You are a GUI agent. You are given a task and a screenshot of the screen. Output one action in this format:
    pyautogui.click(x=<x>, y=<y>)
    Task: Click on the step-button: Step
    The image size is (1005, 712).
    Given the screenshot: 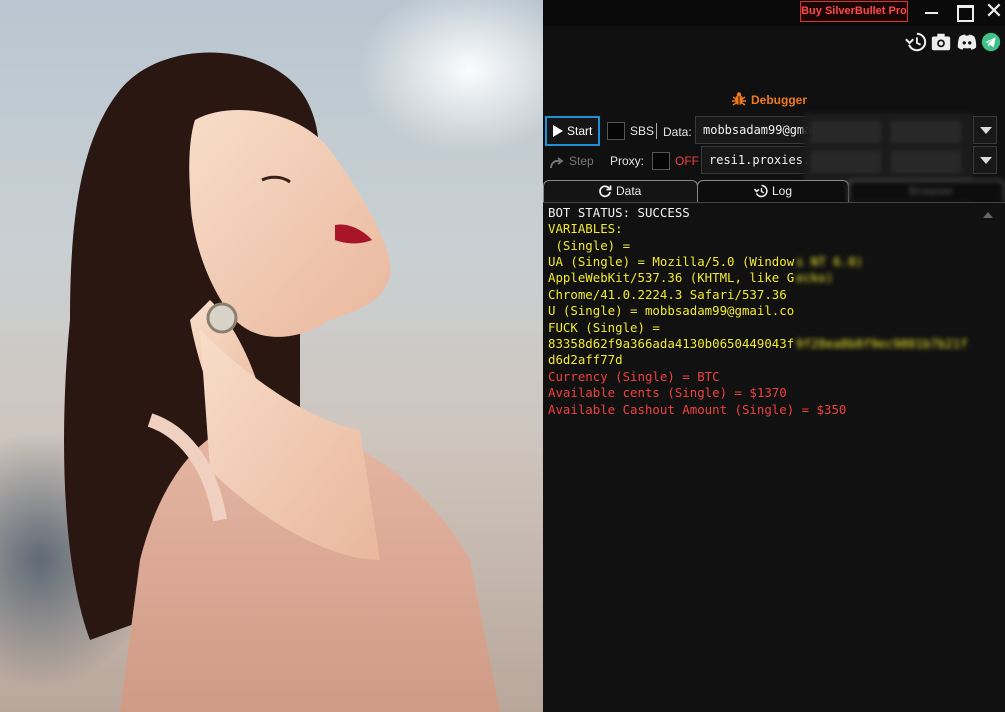 What is the action you would take?
    pyautogui.click(x=572, y=161)
    